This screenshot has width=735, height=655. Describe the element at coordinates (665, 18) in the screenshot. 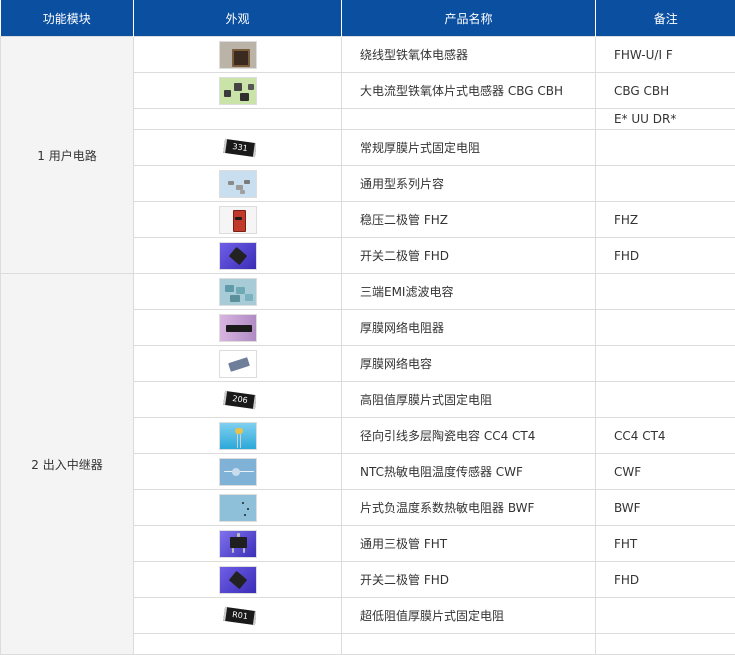

I see `header-note: 备注` at that location.